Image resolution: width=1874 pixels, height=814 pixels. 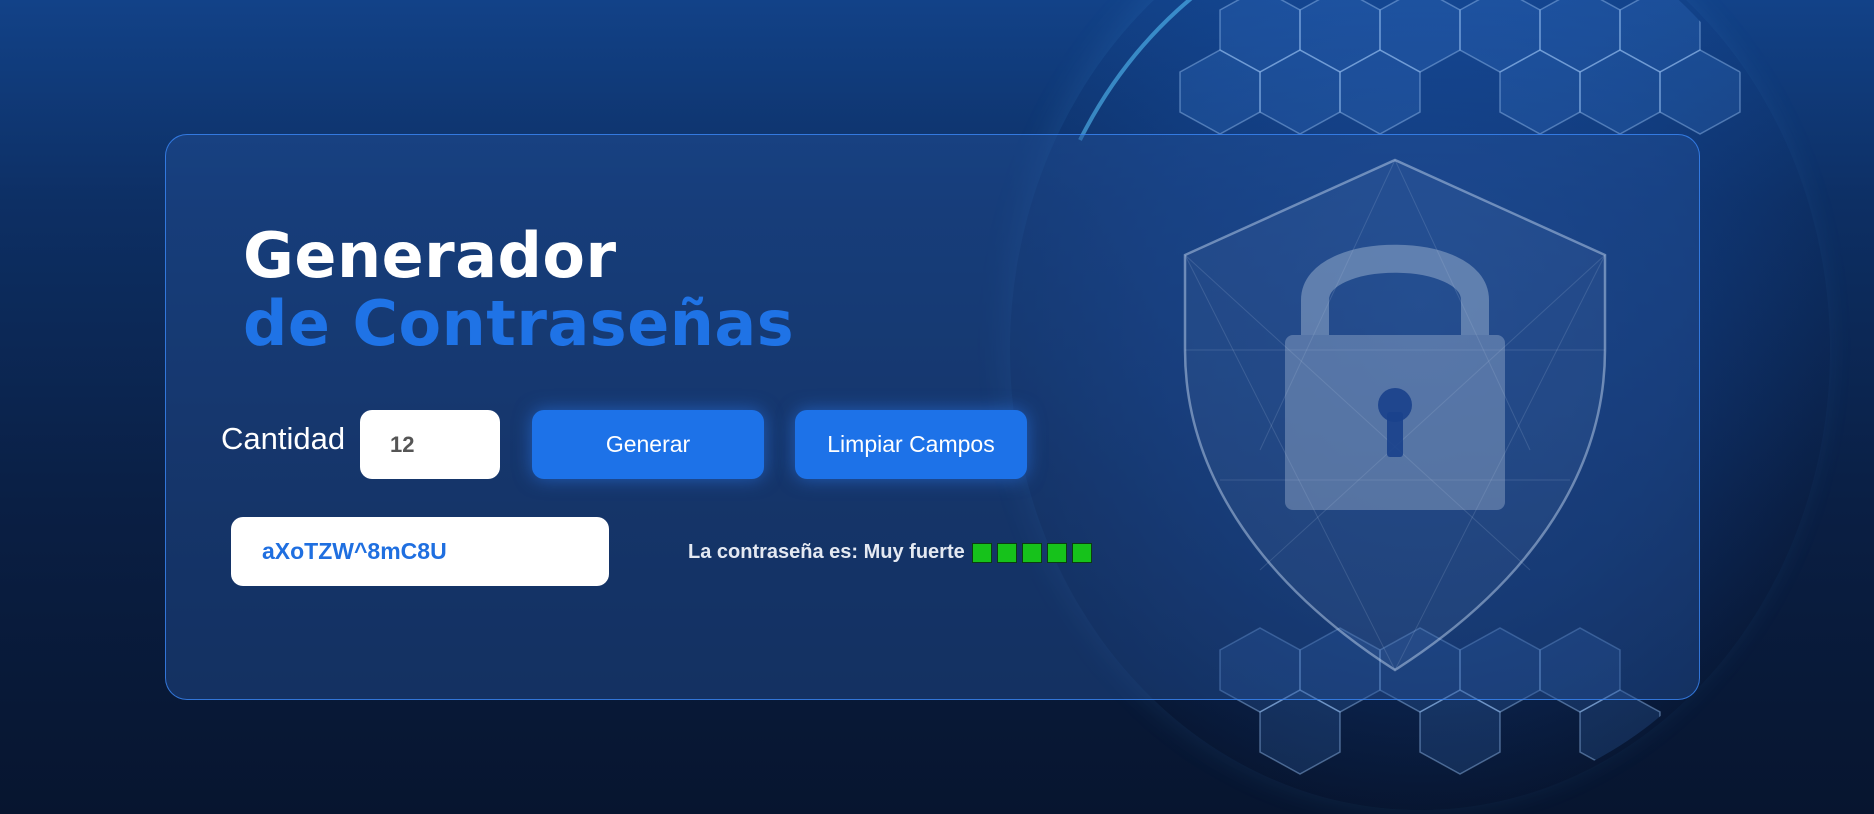 I want to click on quantity-label: Cantidad, so click(x=283, y=438).